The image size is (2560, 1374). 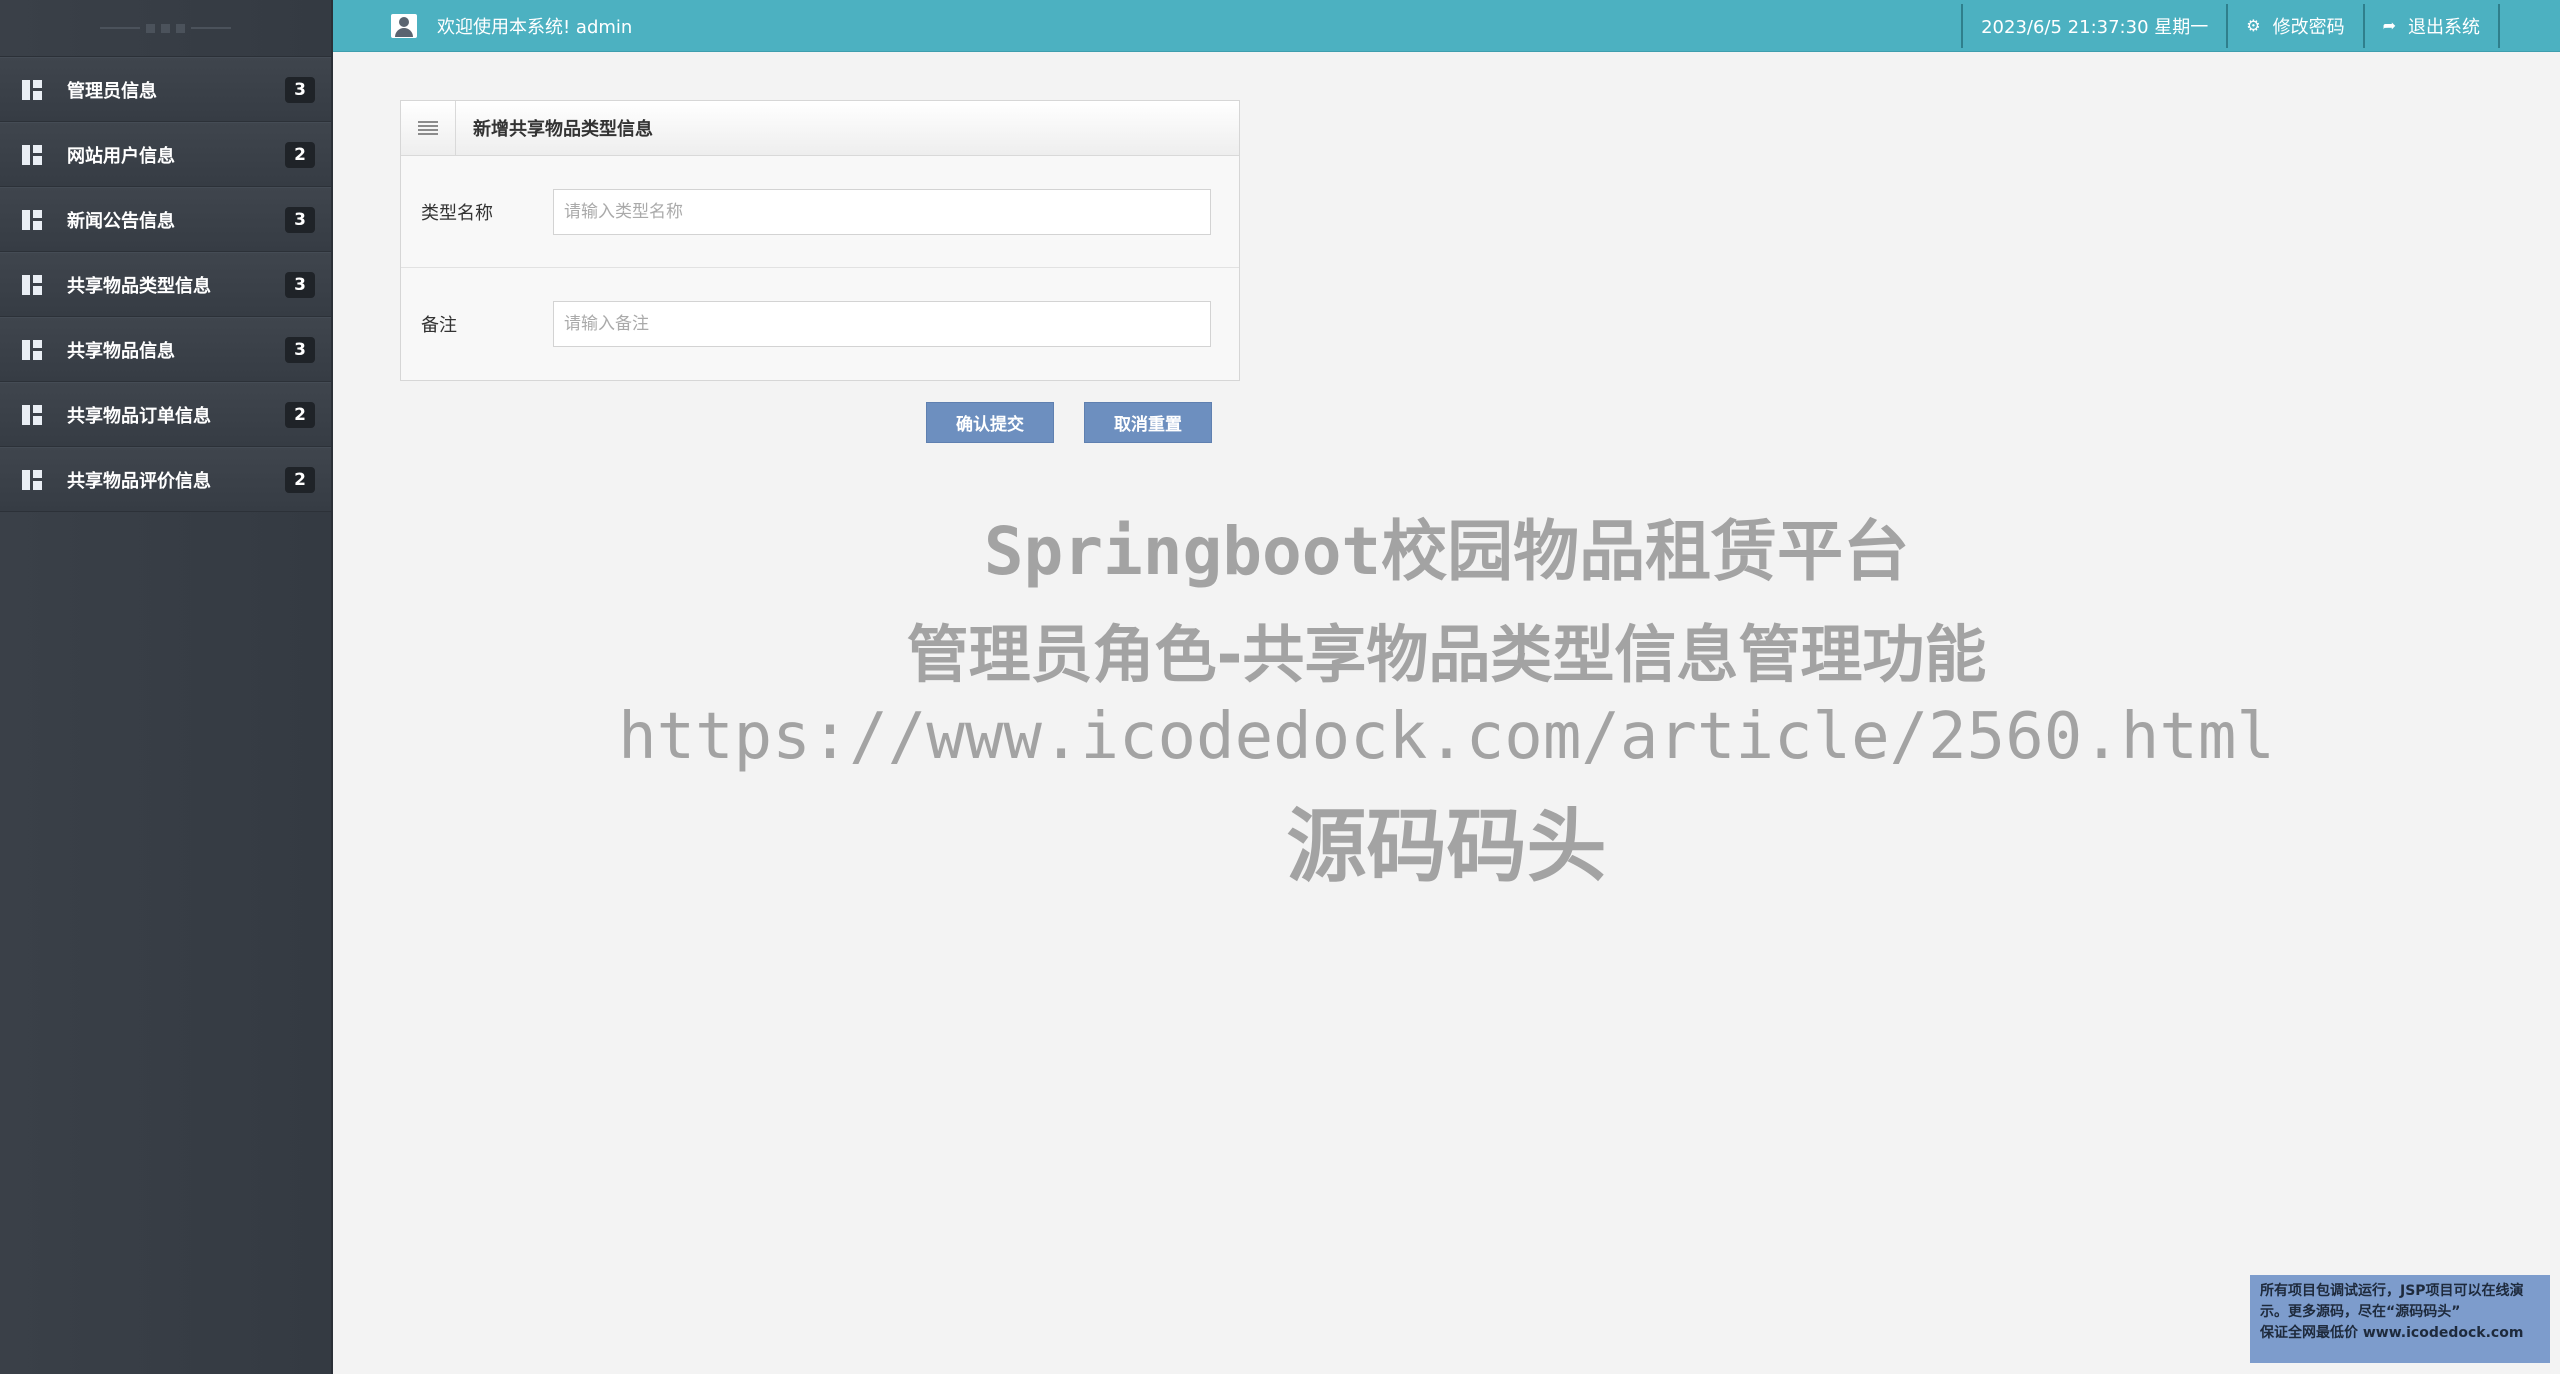 I want to click on change-password-link: ⚙ 修改密码, so click(x=2294, y=25).